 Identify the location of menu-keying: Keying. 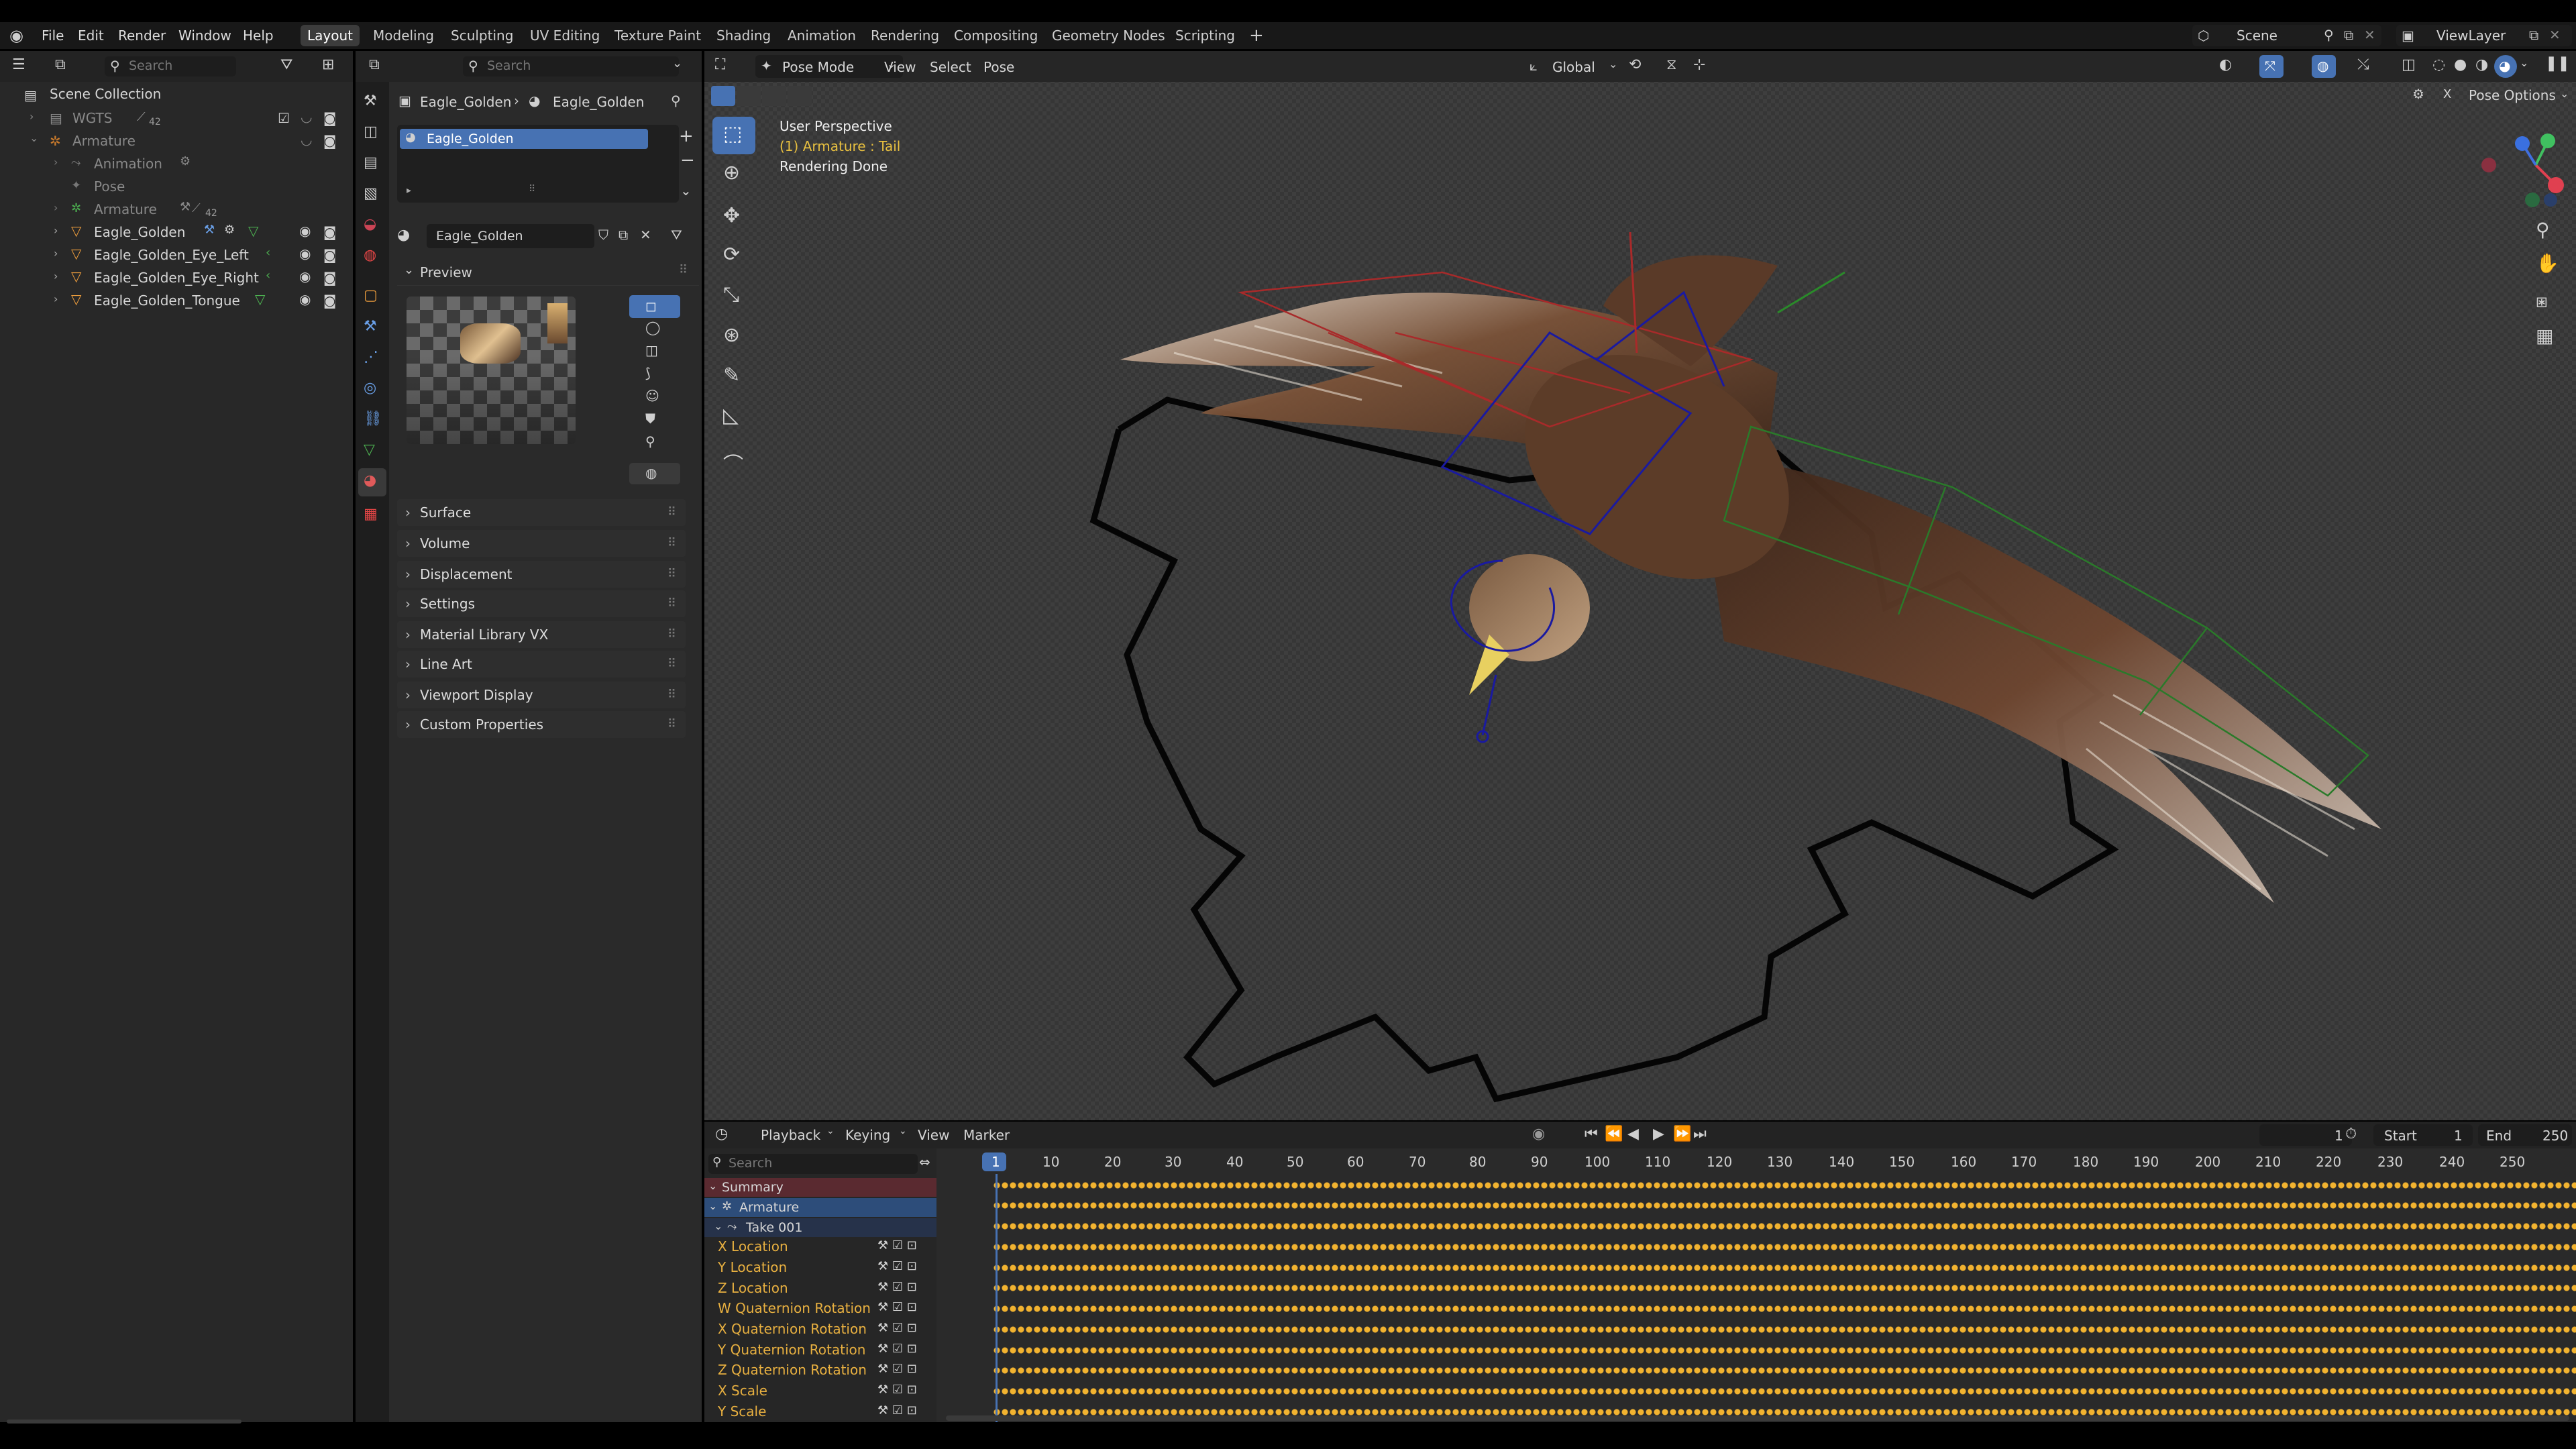
(867, 1135).